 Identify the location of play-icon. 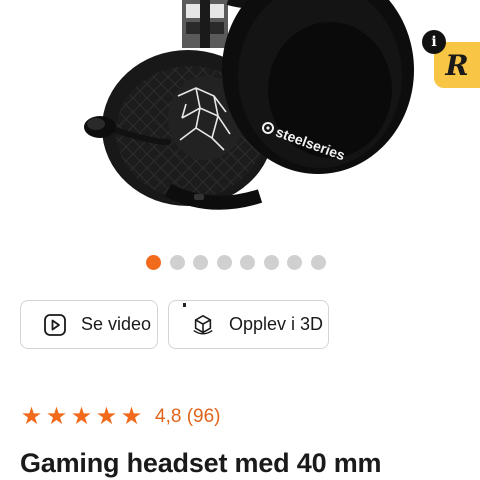
(55, 325).